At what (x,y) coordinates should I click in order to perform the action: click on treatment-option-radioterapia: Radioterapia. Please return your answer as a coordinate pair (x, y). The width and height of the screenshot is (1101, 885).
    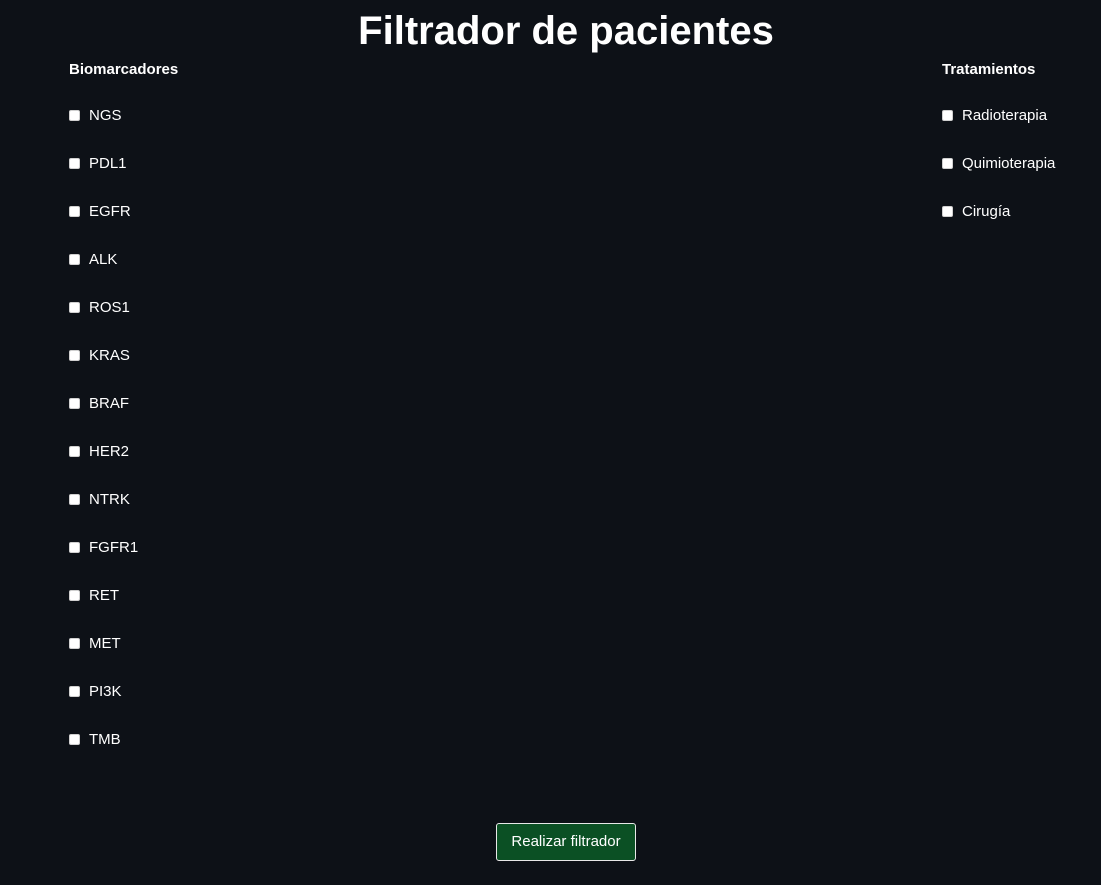
    Looking at the image, I should click on (998, 115).